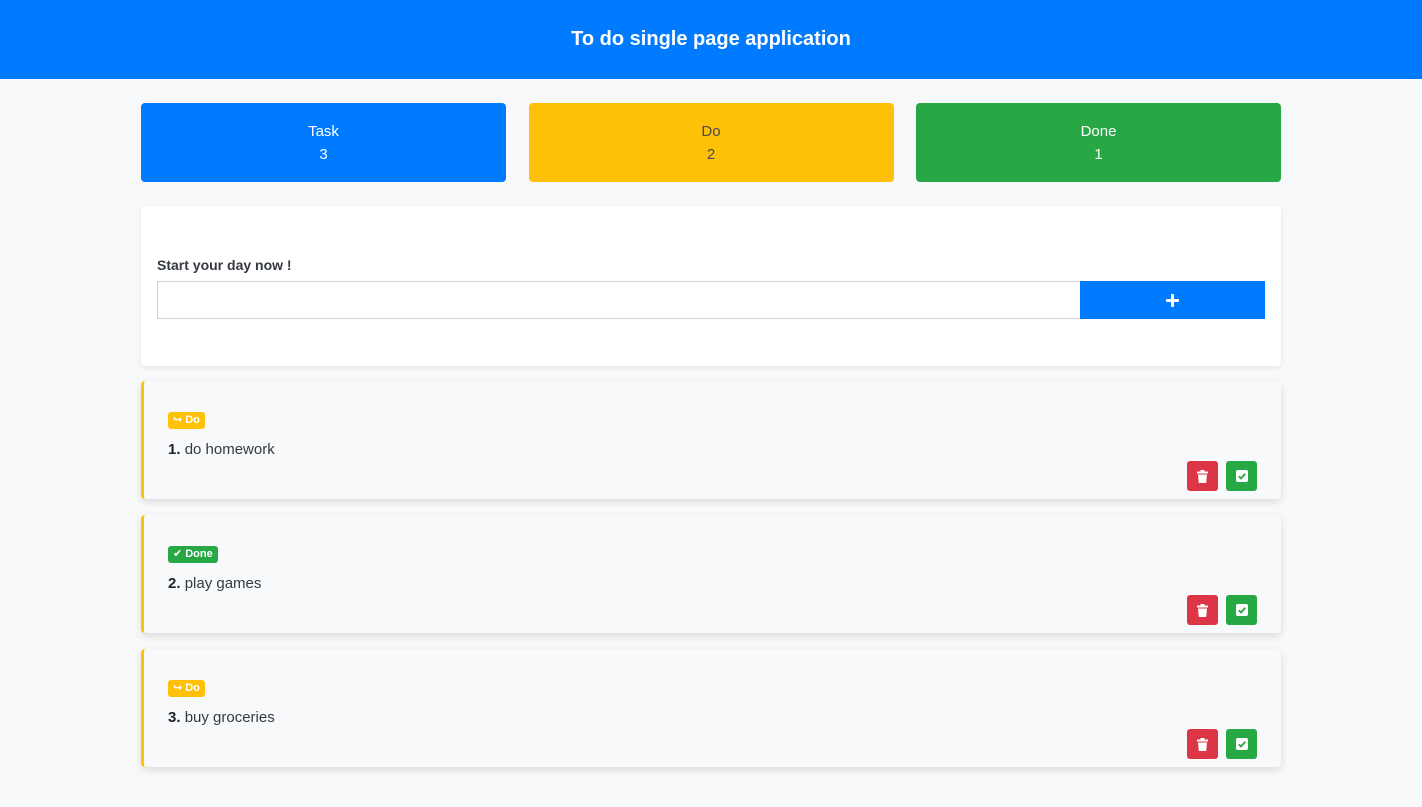  Describe the element at coordinates (1098, 131) in the screenshot. I see `done-count-label: Done` at that location.